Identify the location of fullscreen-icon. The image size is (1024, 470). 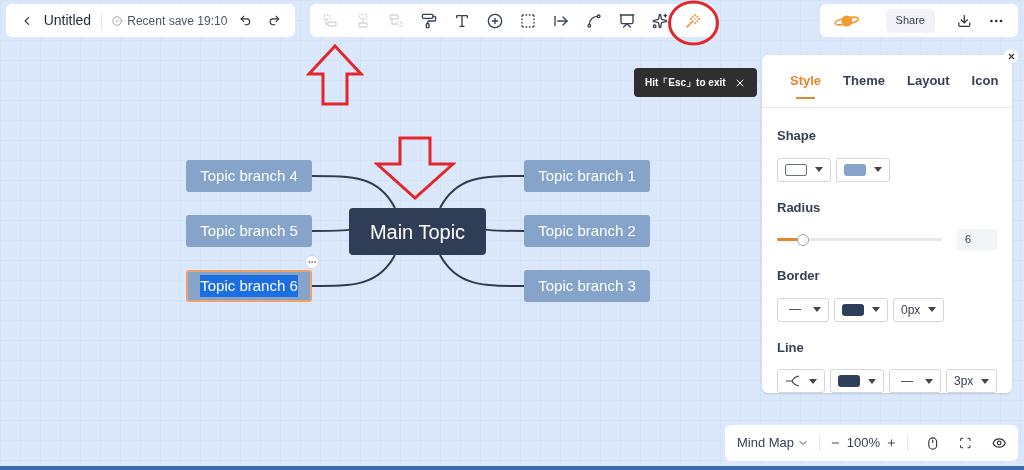
(965, 443).